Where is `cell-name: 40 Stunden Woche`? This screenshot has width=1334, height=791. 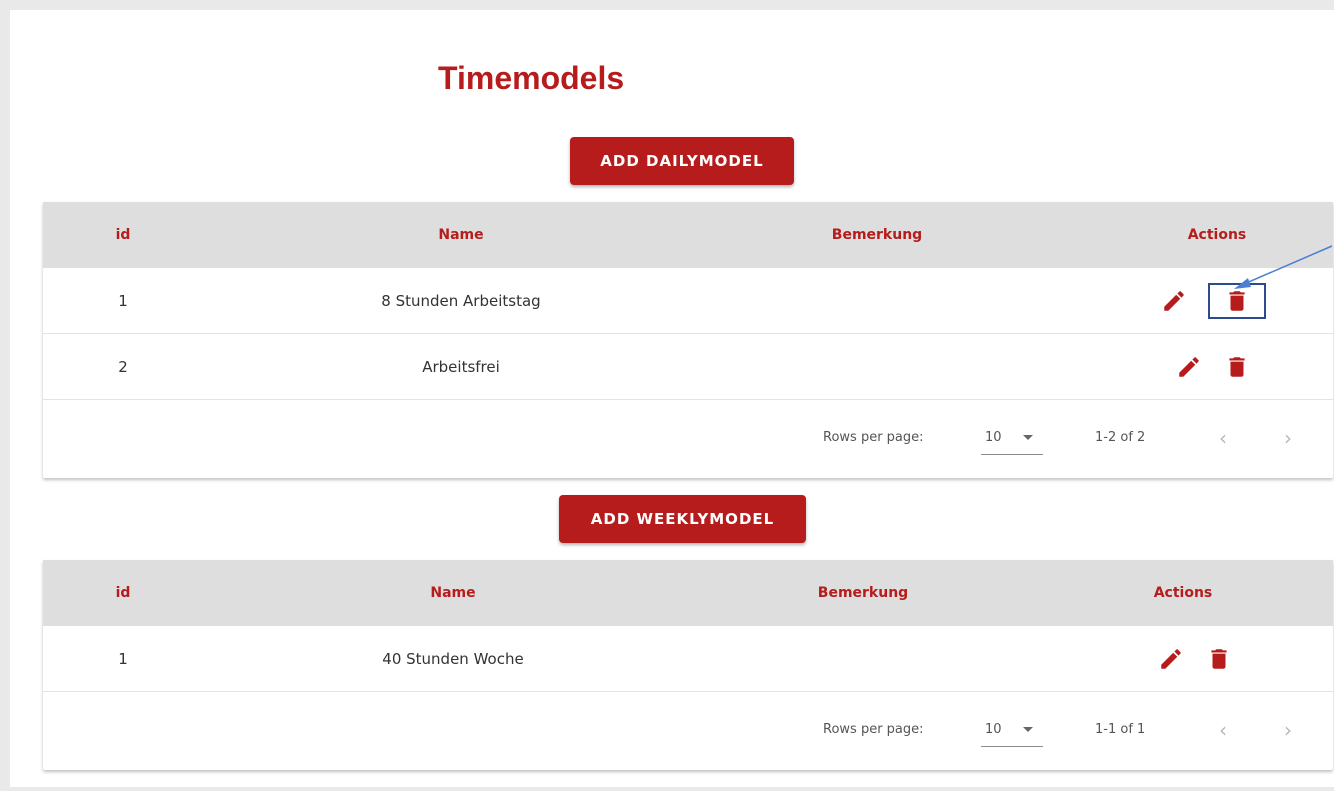 cell-name: 40 Stunden Woche is located at coordinates (453, 658).